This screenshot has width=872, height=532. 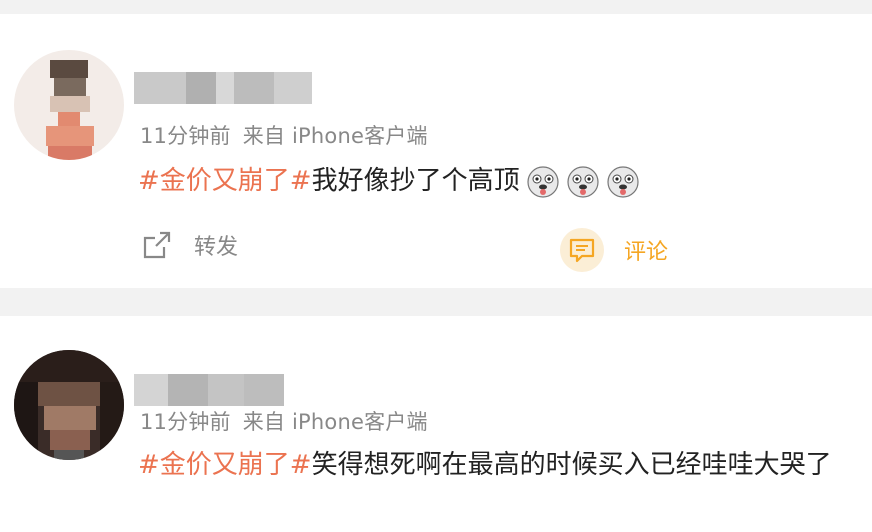 What do you see at coordinates (614, 250) in the screenshot?
I see `comment-button: 评论` at bounding box center [614, 250].